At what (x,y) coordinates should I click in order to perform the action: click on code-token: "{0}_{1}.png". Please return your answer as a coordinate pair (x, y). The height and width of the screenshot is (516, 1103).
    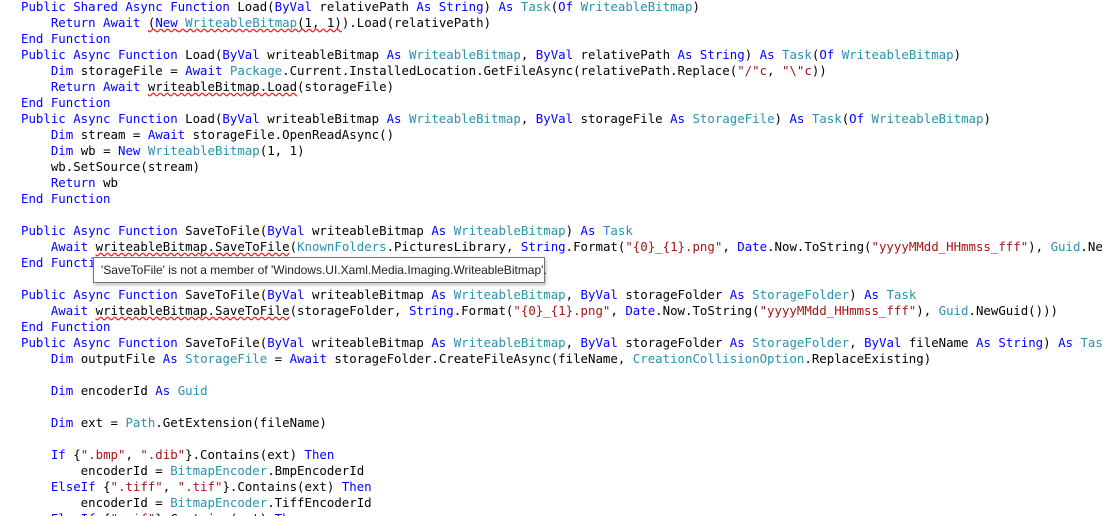
    Looking at the image, I should click on (562, 310).